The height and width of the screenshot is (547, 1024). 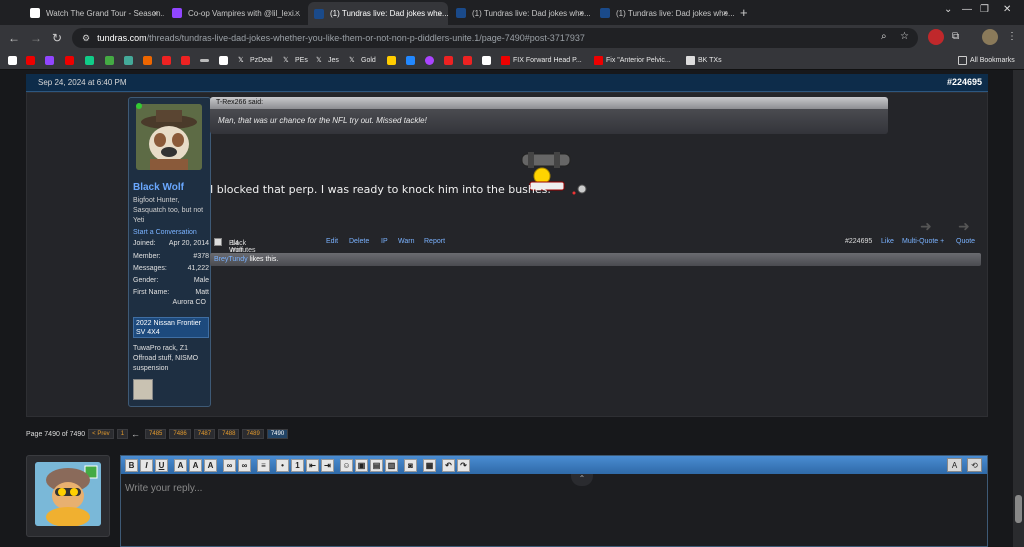 What do you see at coordinates (204, 434) in the screenshot?
I see `page-link: 7487` at bounding box center [204, 434].